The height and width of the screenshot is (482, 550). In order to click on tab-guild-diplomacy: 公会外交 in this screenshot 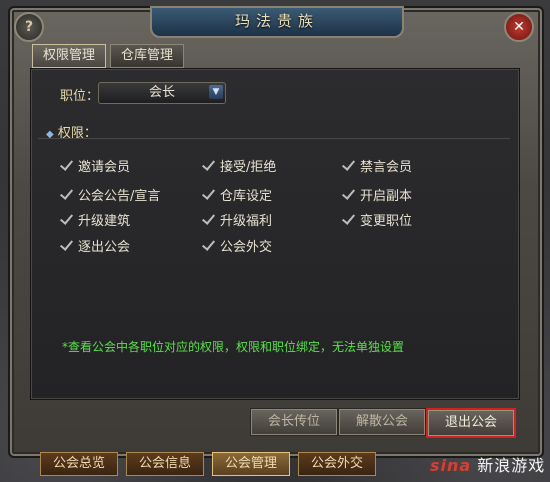, I will do `click(337, 464)`.